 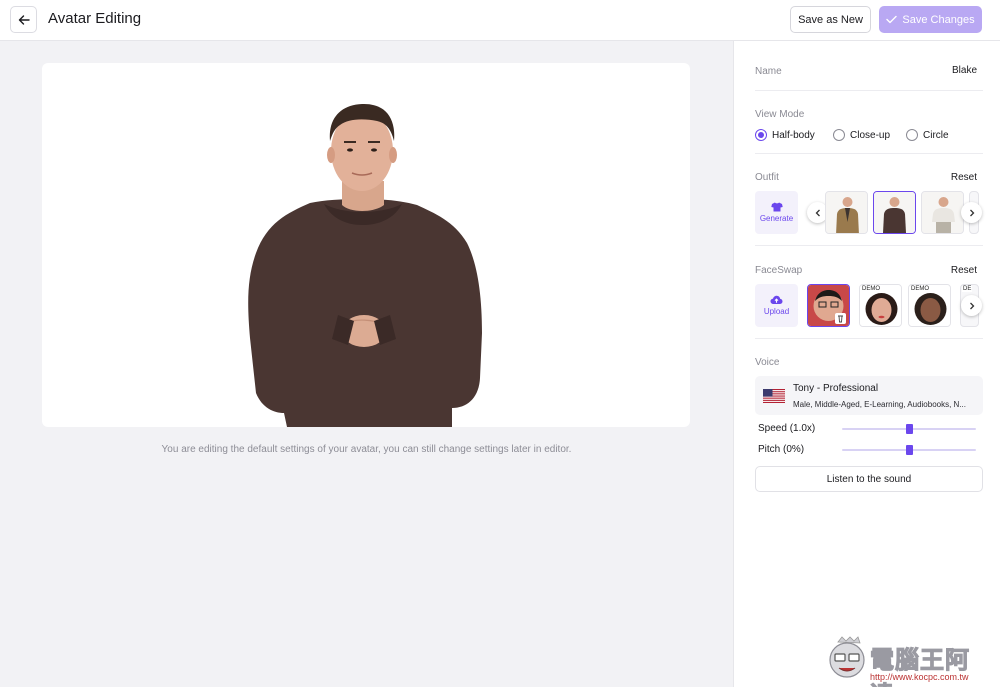 I want to click on pitch-label: Pitch (0%), so click(x=781, y=449).